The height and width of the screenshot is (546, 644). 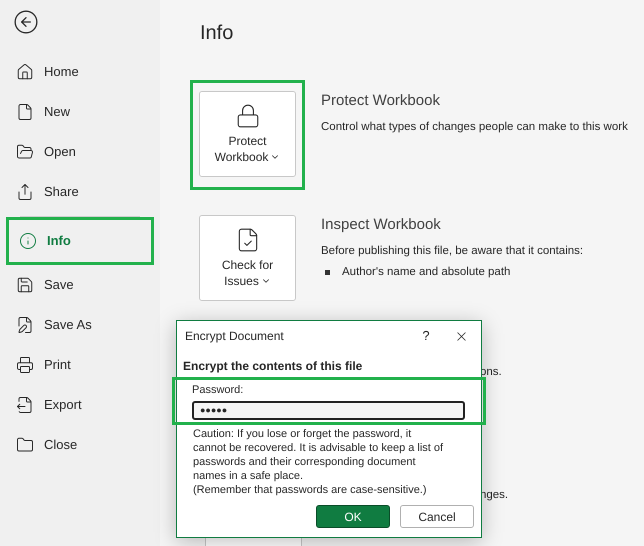 I want to click on bullet-icon, so click(x=327, y=272).